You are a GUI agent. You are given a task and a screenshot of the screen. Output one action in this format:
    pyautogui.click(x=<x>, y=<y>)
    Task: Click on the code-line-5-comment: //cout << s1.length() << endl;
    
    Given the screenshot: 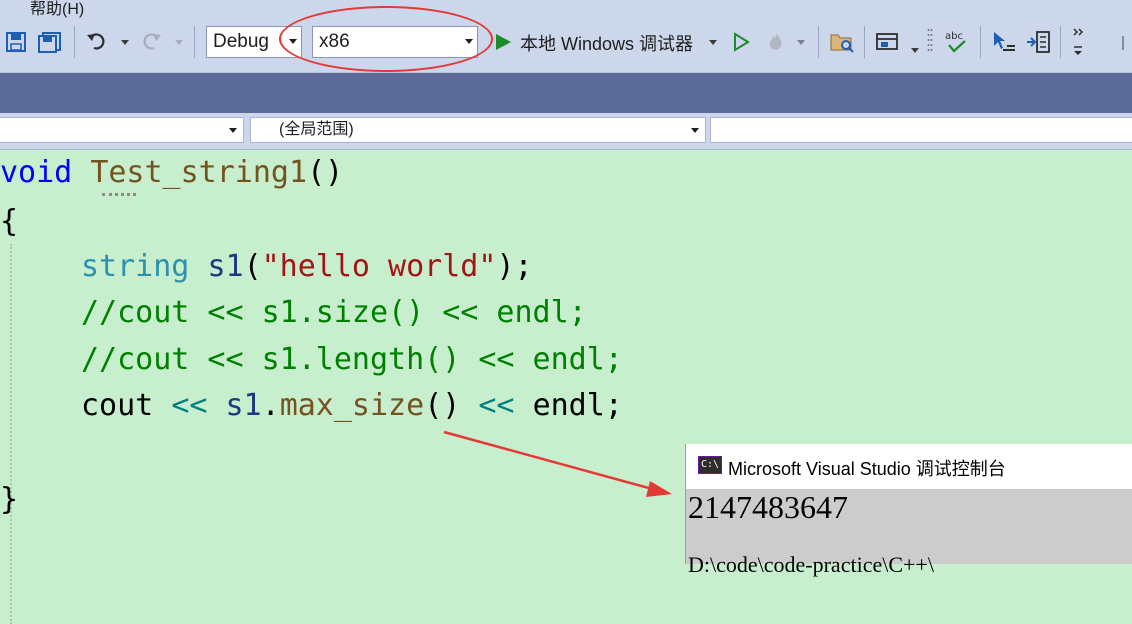 What is the action you would take?
    pyautogui.click(x=352, y=359)
    